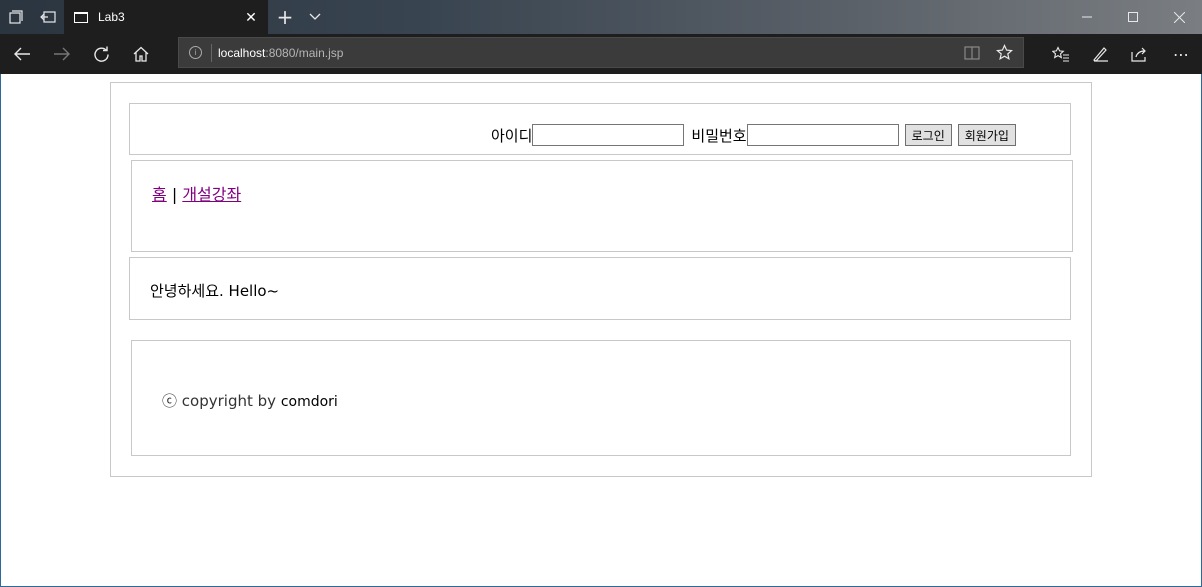 The width and height of the screenshot is (1202, 587). What do you see at coordinates (141, 54) in the screenshot?
I see `home-icon` at bounding box center [141, 54].